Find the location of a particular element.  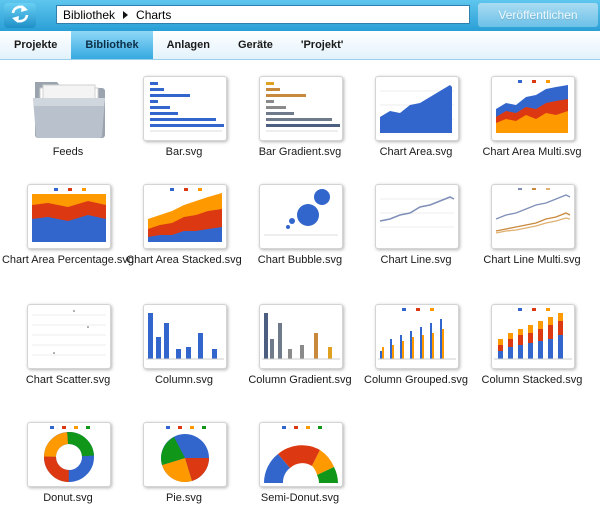

breadcrumb-separator-icon is located at coordinates (126, 14).